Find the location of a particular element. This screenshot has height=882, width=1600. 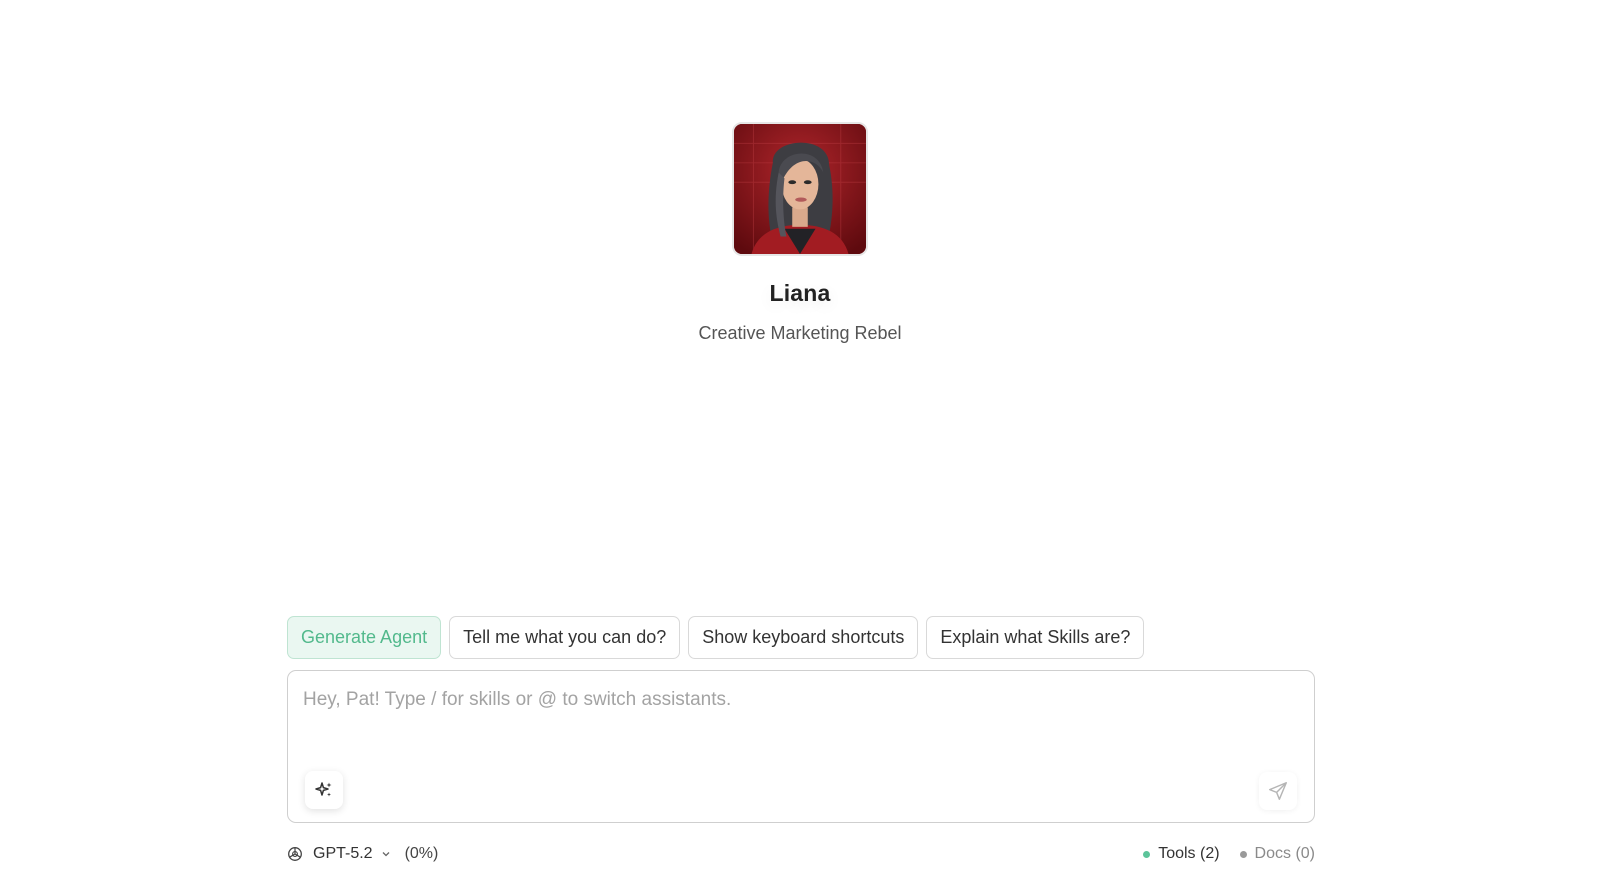

docs-status-dot is located at coordinates (1243, 854).